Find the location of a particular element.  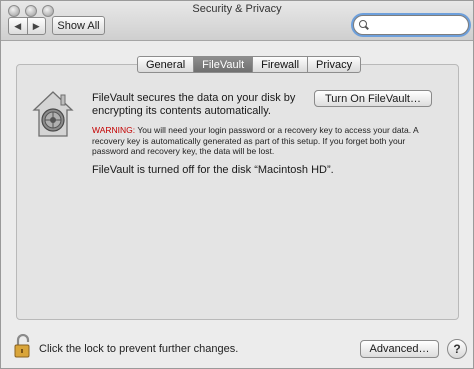

tab-general: General is located at coordinates (165, 64).